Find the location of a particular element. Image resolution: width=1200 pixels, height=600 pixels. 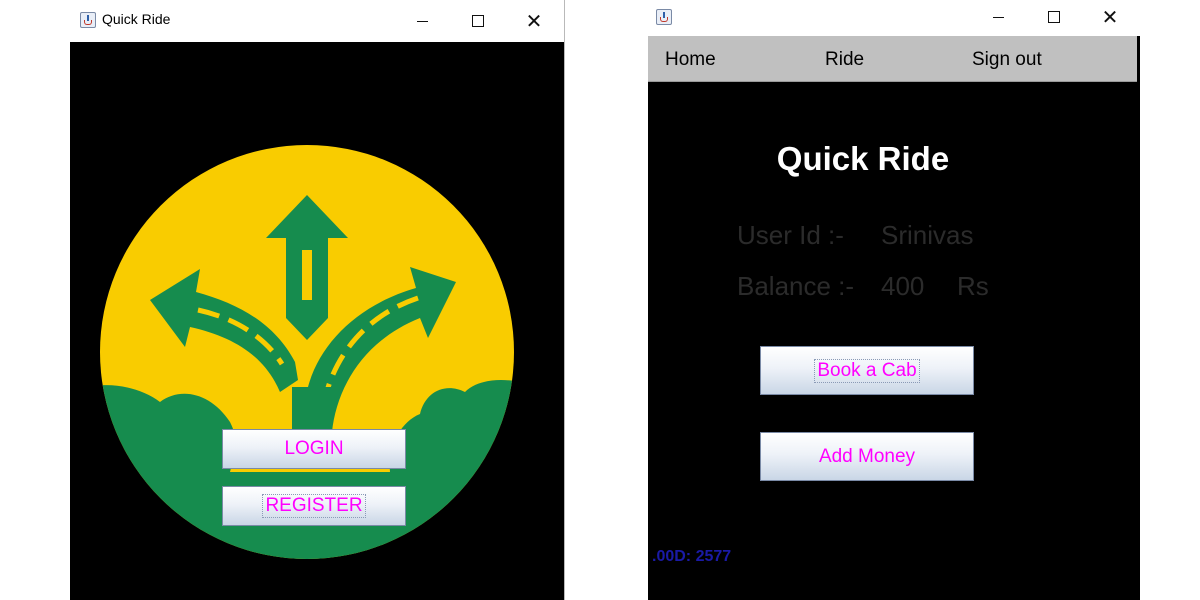

user-id-value: Srinivas is located at coordinates (927, 235).